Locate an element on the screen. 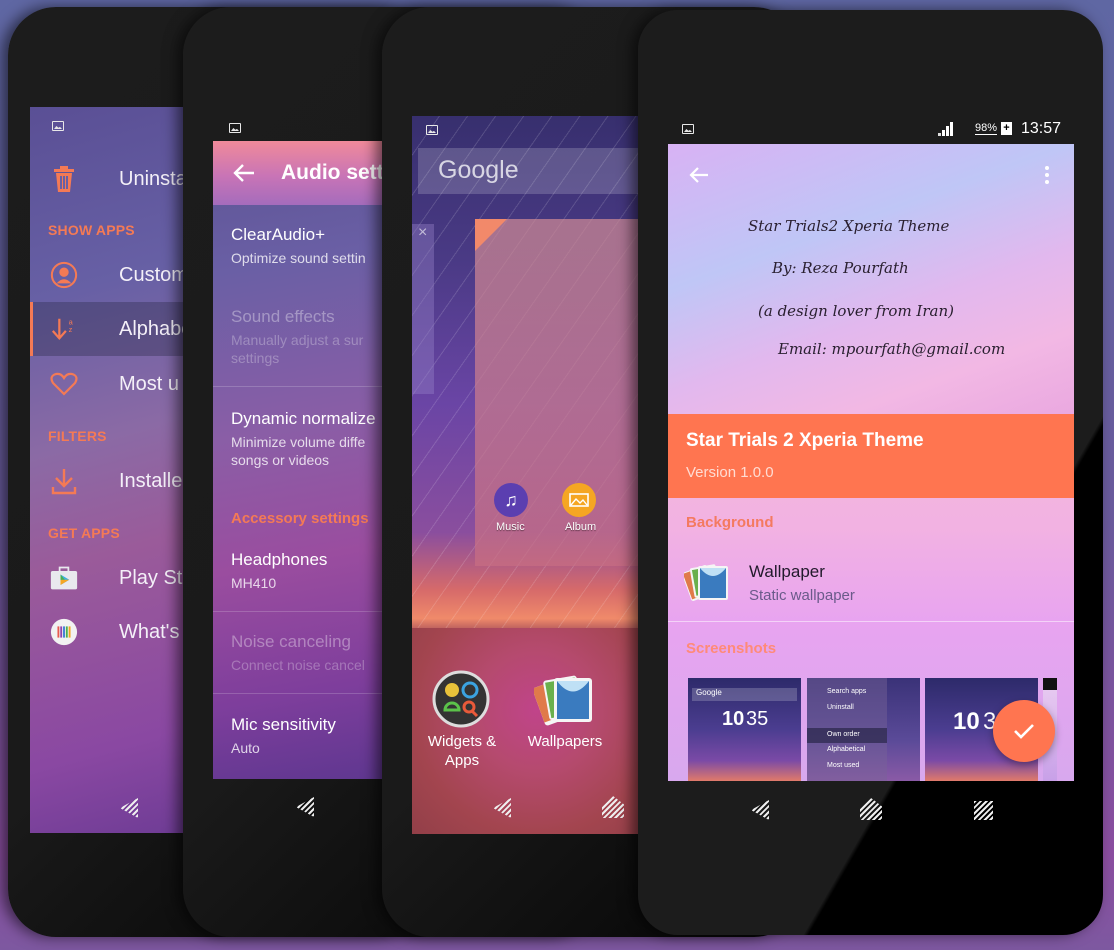  nav-home-icon is located at coordinates (613, 807).